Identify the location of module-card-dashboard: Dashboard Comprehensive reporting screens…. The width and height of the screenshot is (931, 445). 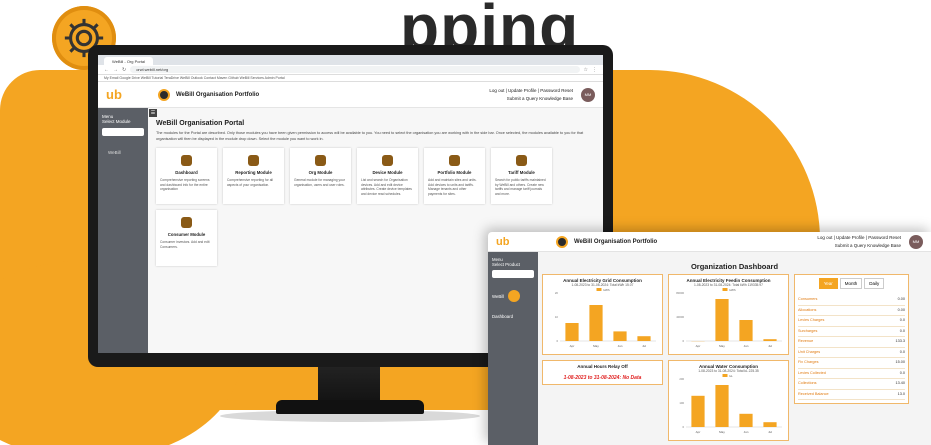
(186, 176).